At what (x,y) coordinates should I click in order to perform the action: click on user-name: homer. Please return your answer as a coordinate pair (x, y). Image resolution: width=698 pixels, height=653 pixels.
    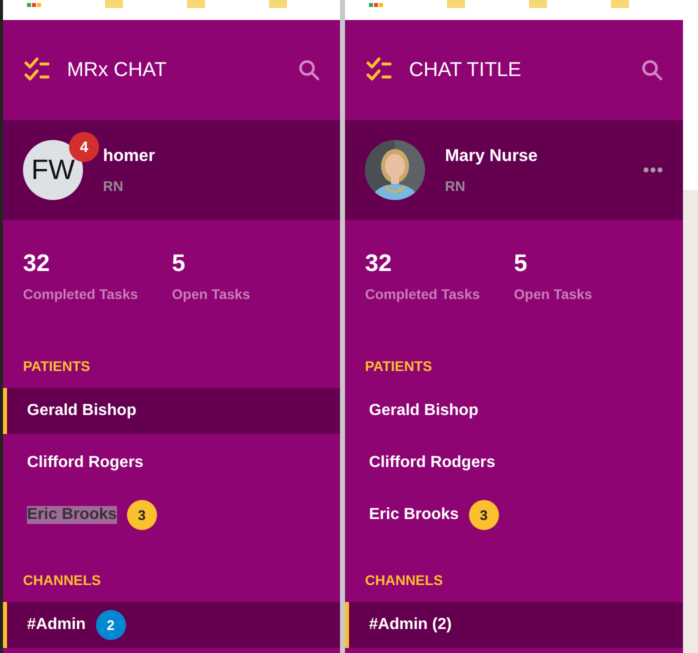
    Looking at the image, I should click on (129, 156).